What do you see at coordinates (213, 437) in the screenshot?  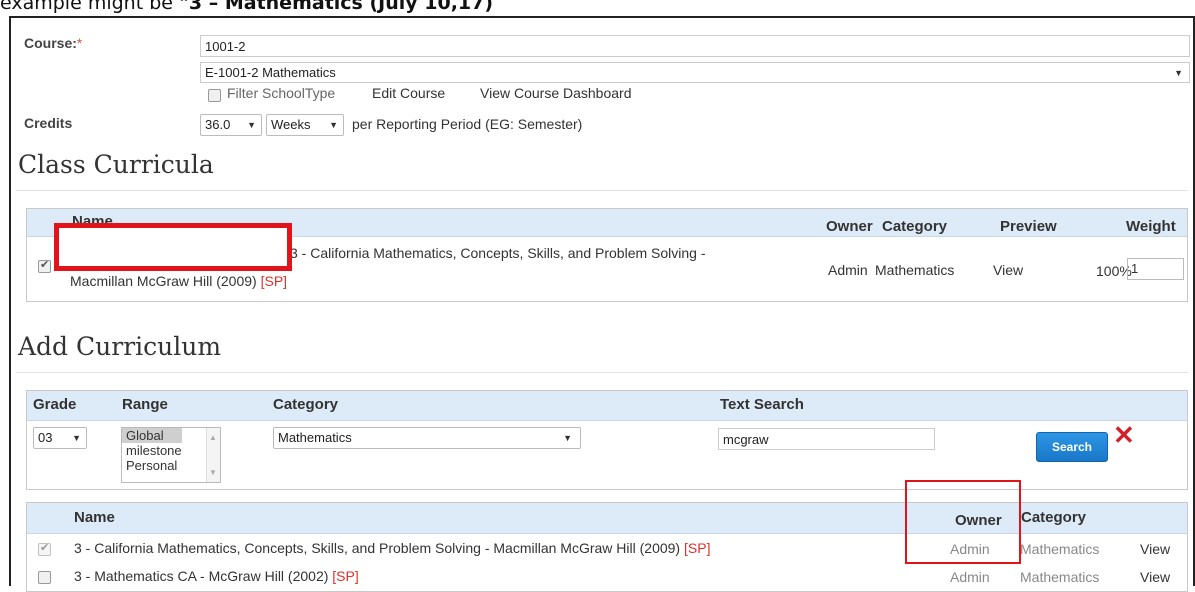 I see `scroll-up-icon: ▲` at bounding box center [213, 437].